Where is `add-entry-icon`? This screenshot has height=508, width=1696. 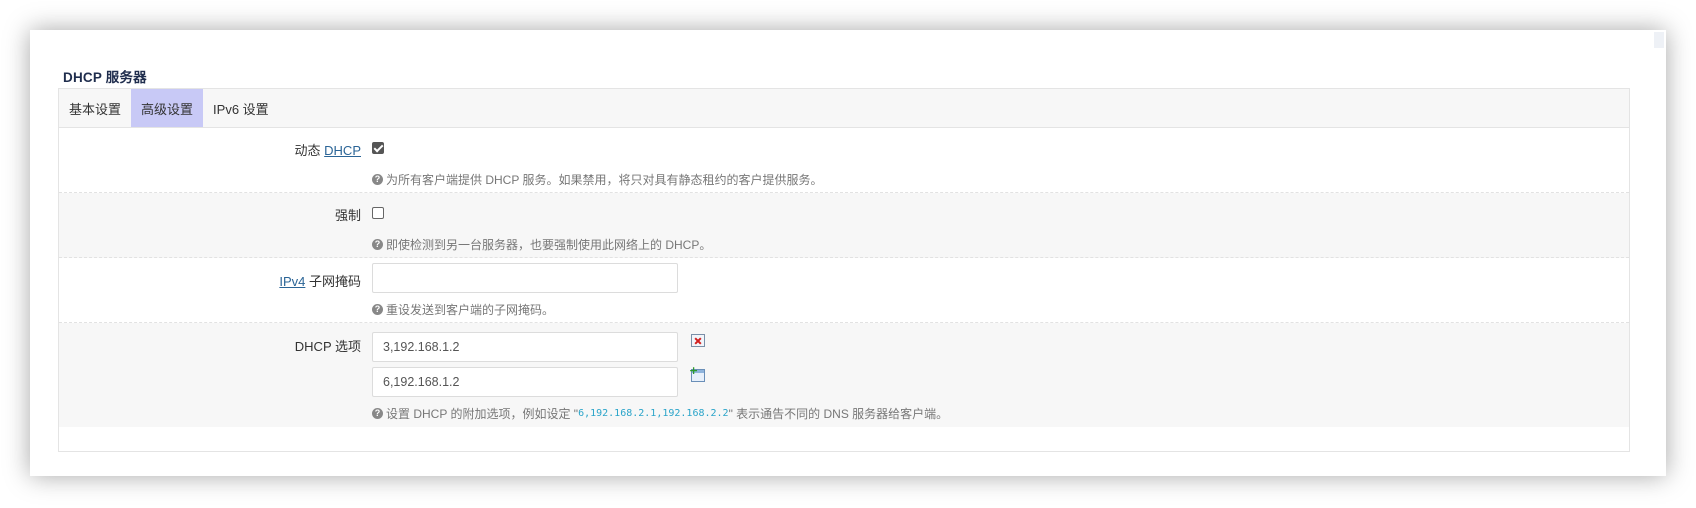
add-entry-icon is located at coordinates (697, 373).